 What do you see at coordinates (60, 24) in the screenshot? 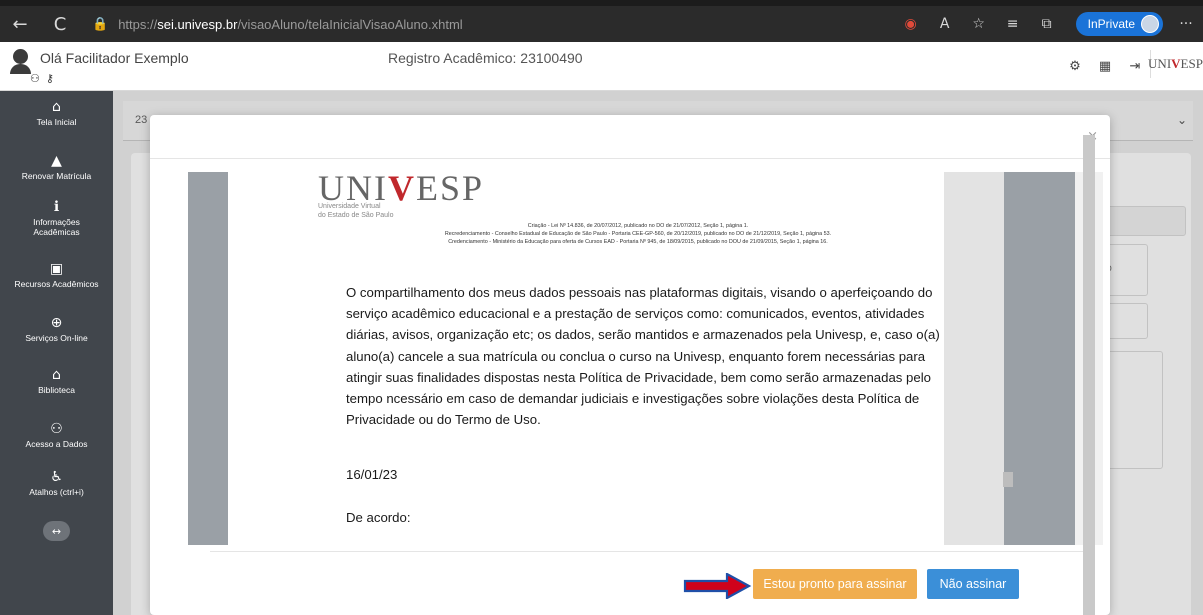
I see `reload-icon: C` at bounding box center [60, 24].